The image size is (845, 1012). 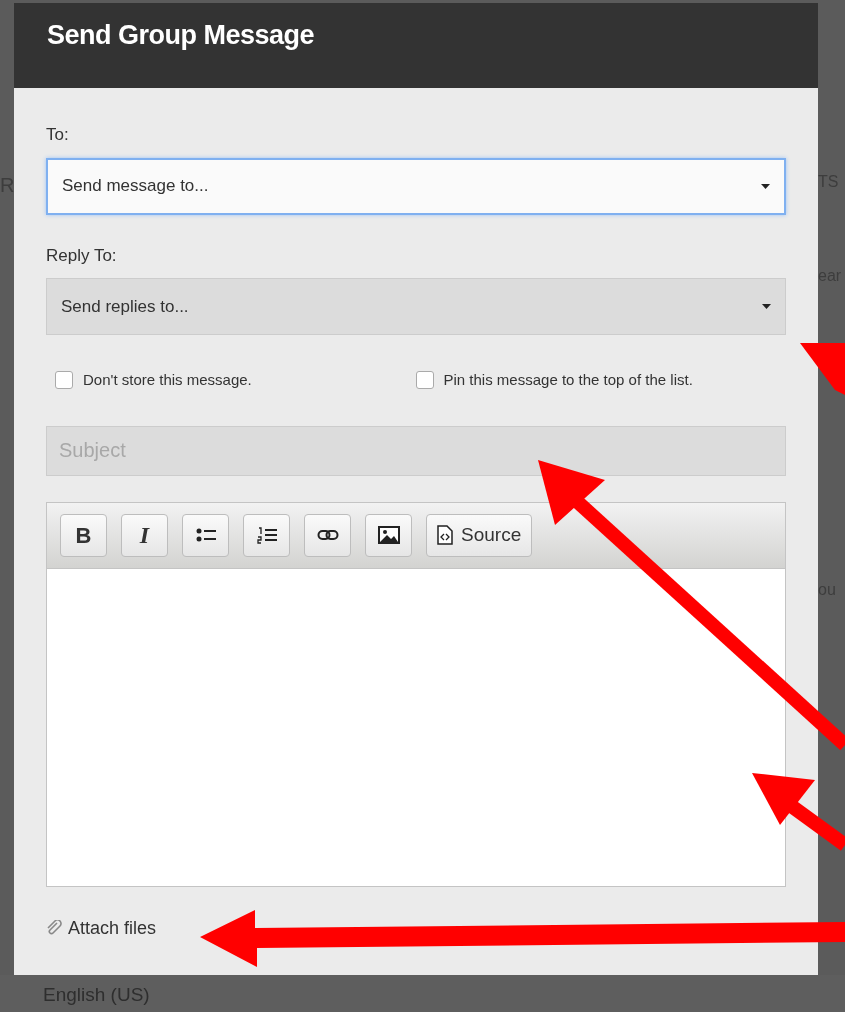 What do you see at coordinates (181, 35) in the screenshot?
I see `dialog-title: Send Group Message` at bounding box center [181, 35].